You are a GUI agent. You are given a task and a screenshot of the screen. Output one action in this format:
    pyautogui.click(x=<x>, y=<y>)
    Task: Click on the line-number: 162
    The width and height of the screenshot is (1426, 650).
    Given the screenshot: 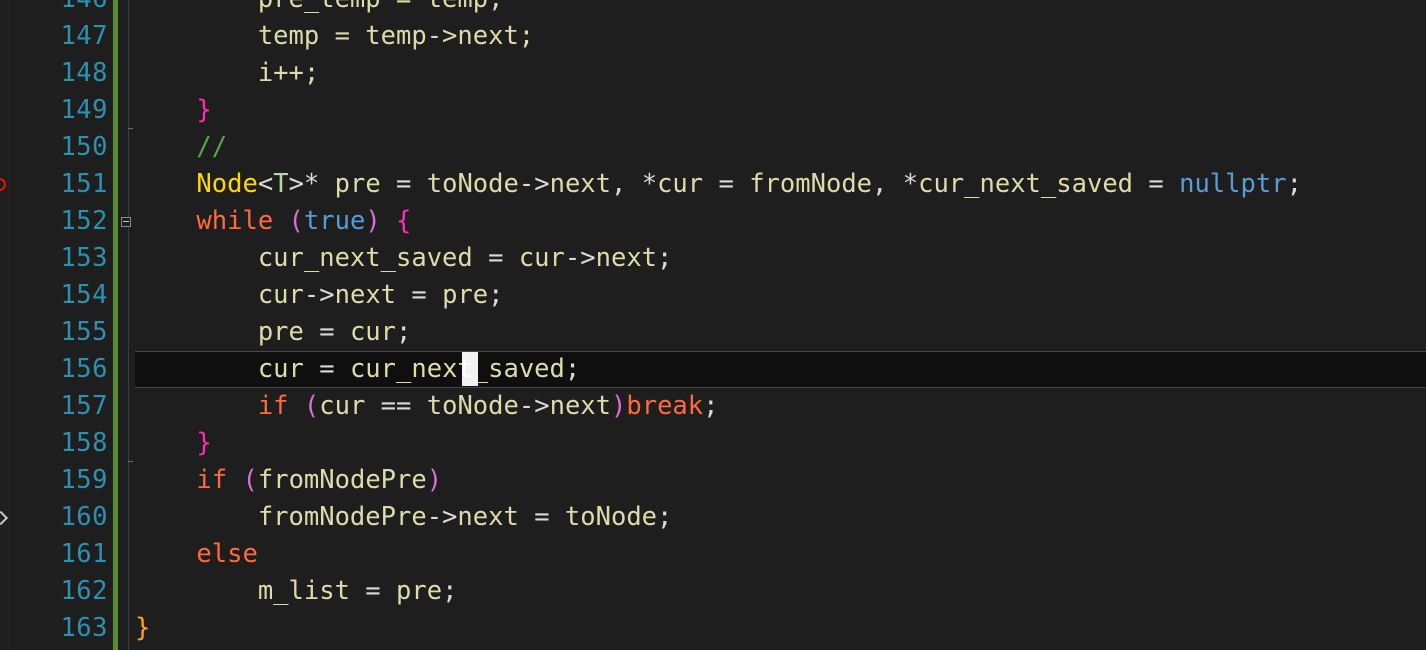 What is the action you would take?
    pyautogui.click(x=84, y=591)
    